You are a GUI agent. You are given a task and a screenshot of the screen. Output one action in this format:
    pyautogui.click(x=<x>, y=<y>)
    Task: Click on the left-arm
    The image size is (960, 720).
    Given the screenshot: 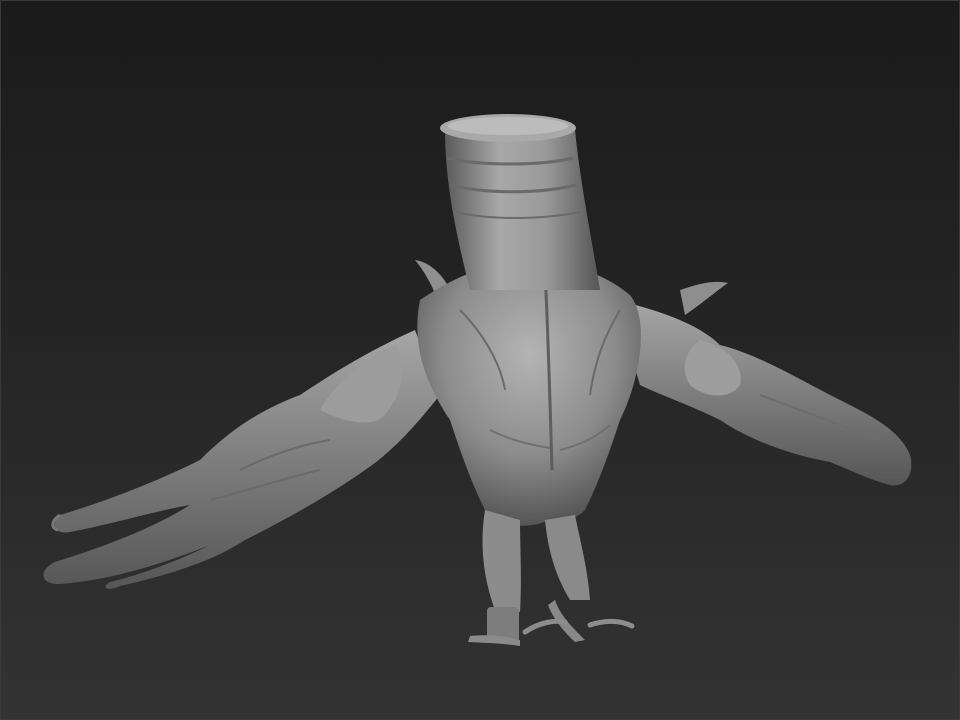 What is the action you would take?
    pyautogui.click(x=242, y=459)
    